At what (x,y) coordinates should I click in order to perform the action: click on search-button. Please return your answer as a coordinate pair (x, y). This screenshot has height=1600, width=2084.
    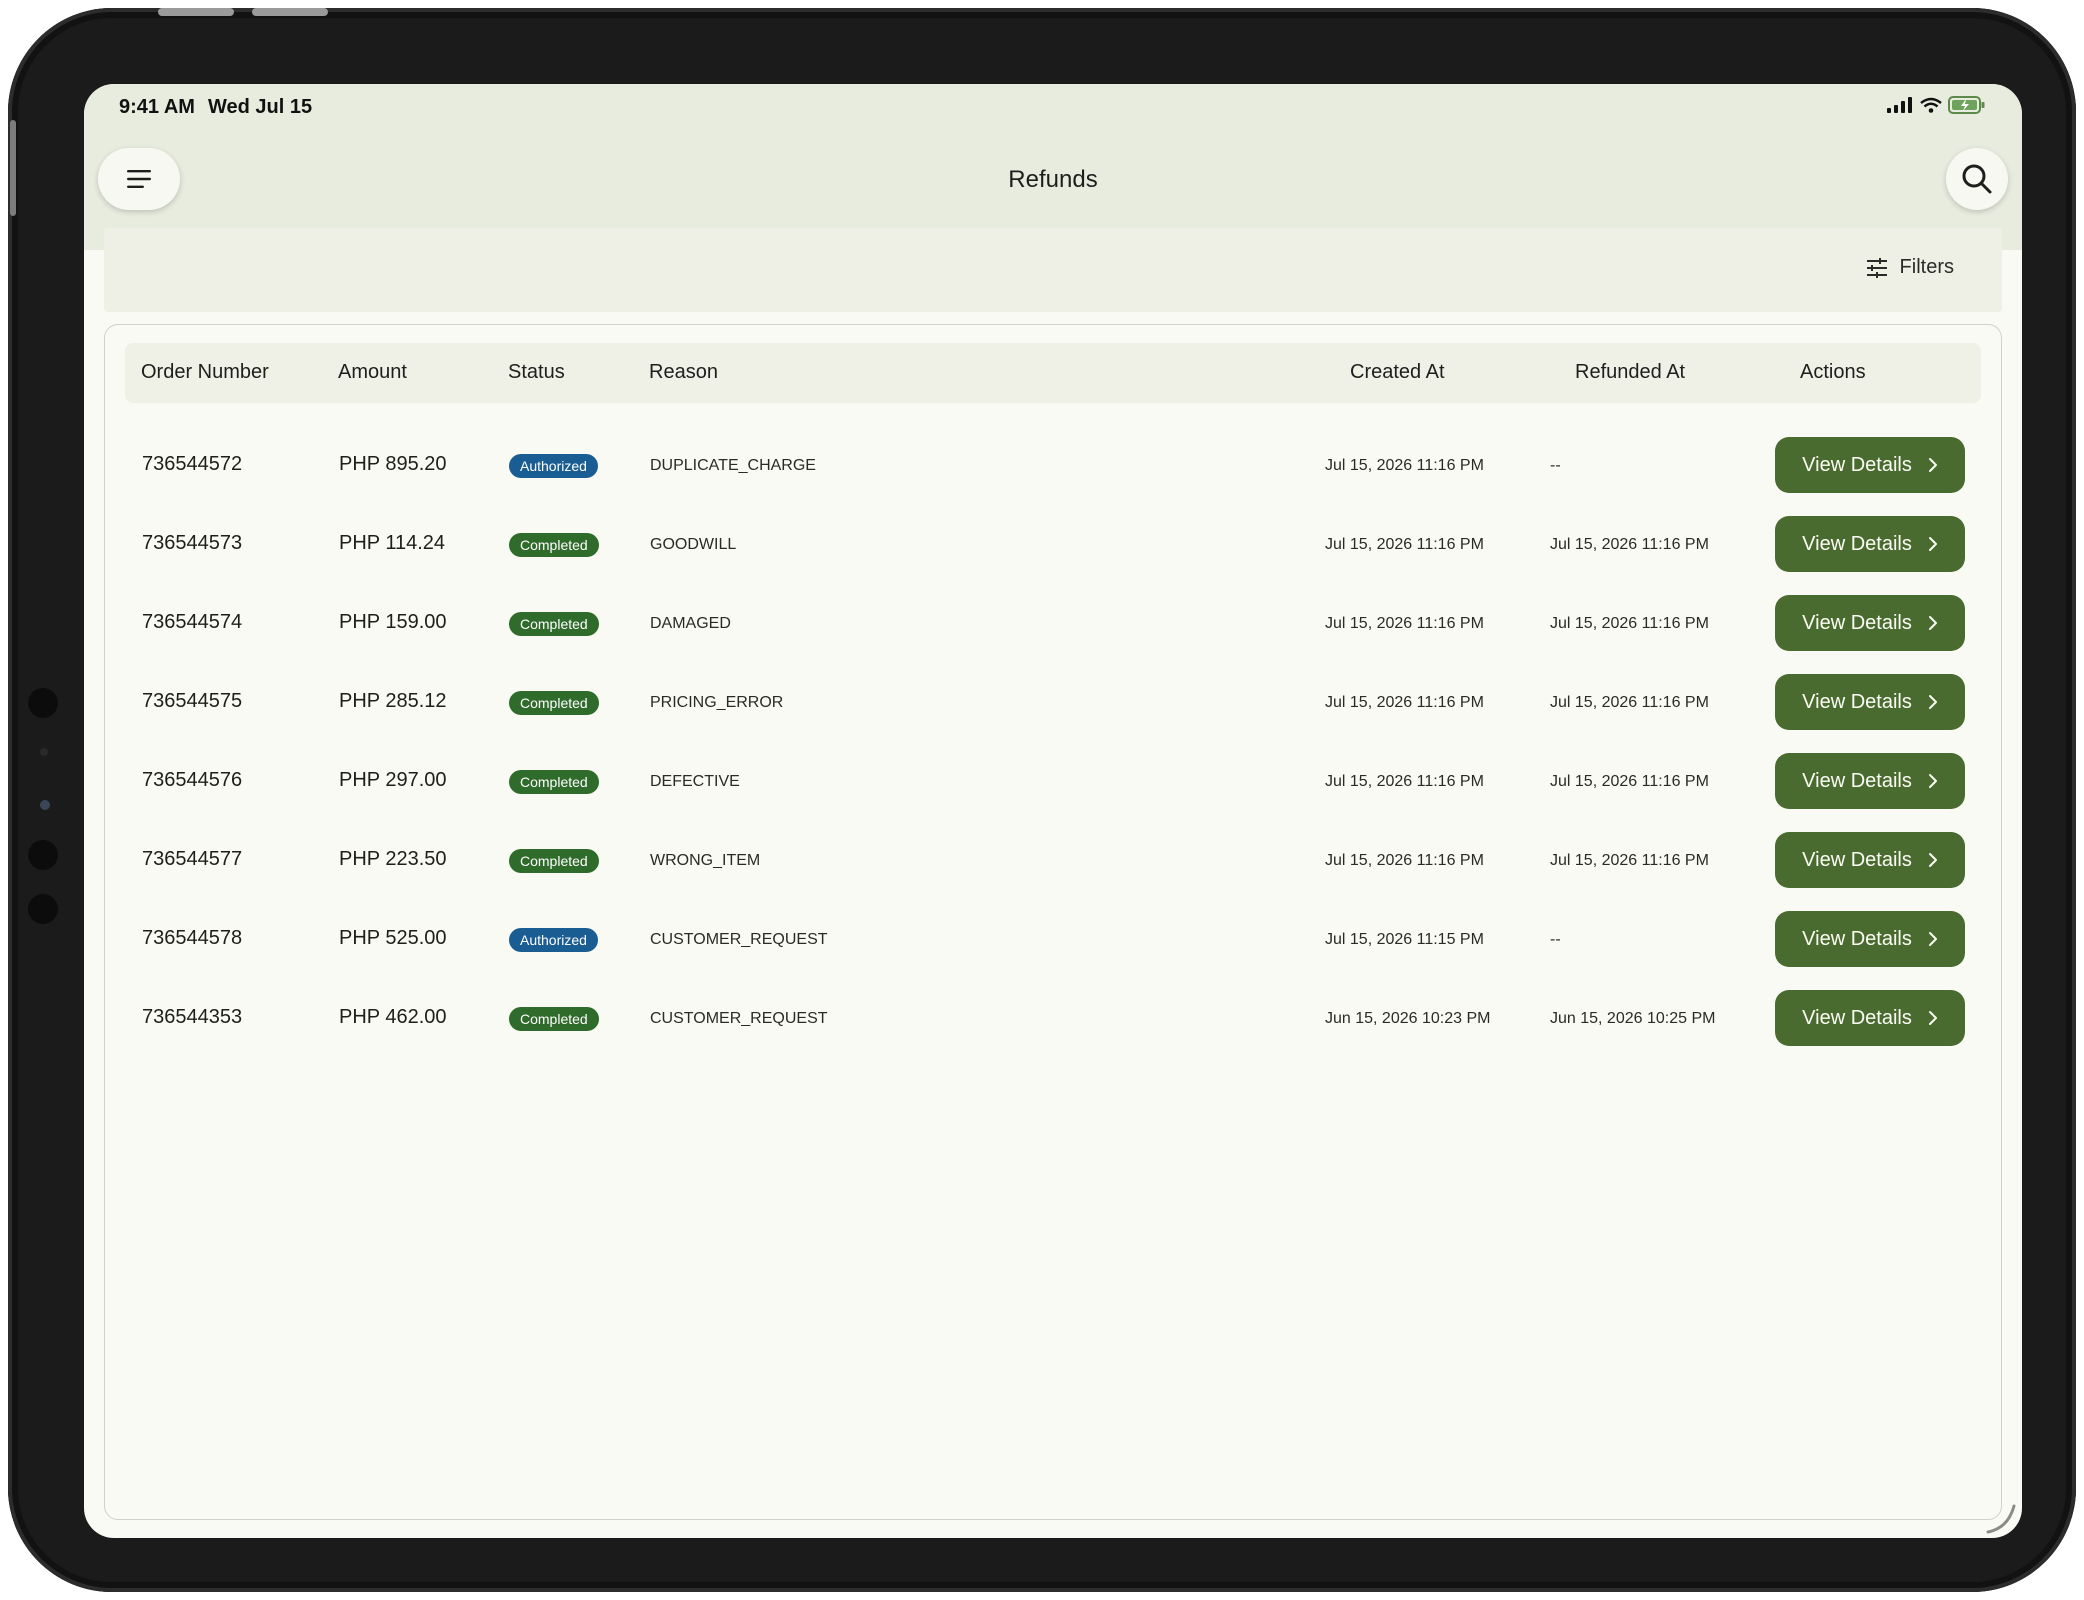
    Looking at the image, I should click on (1977, 179).